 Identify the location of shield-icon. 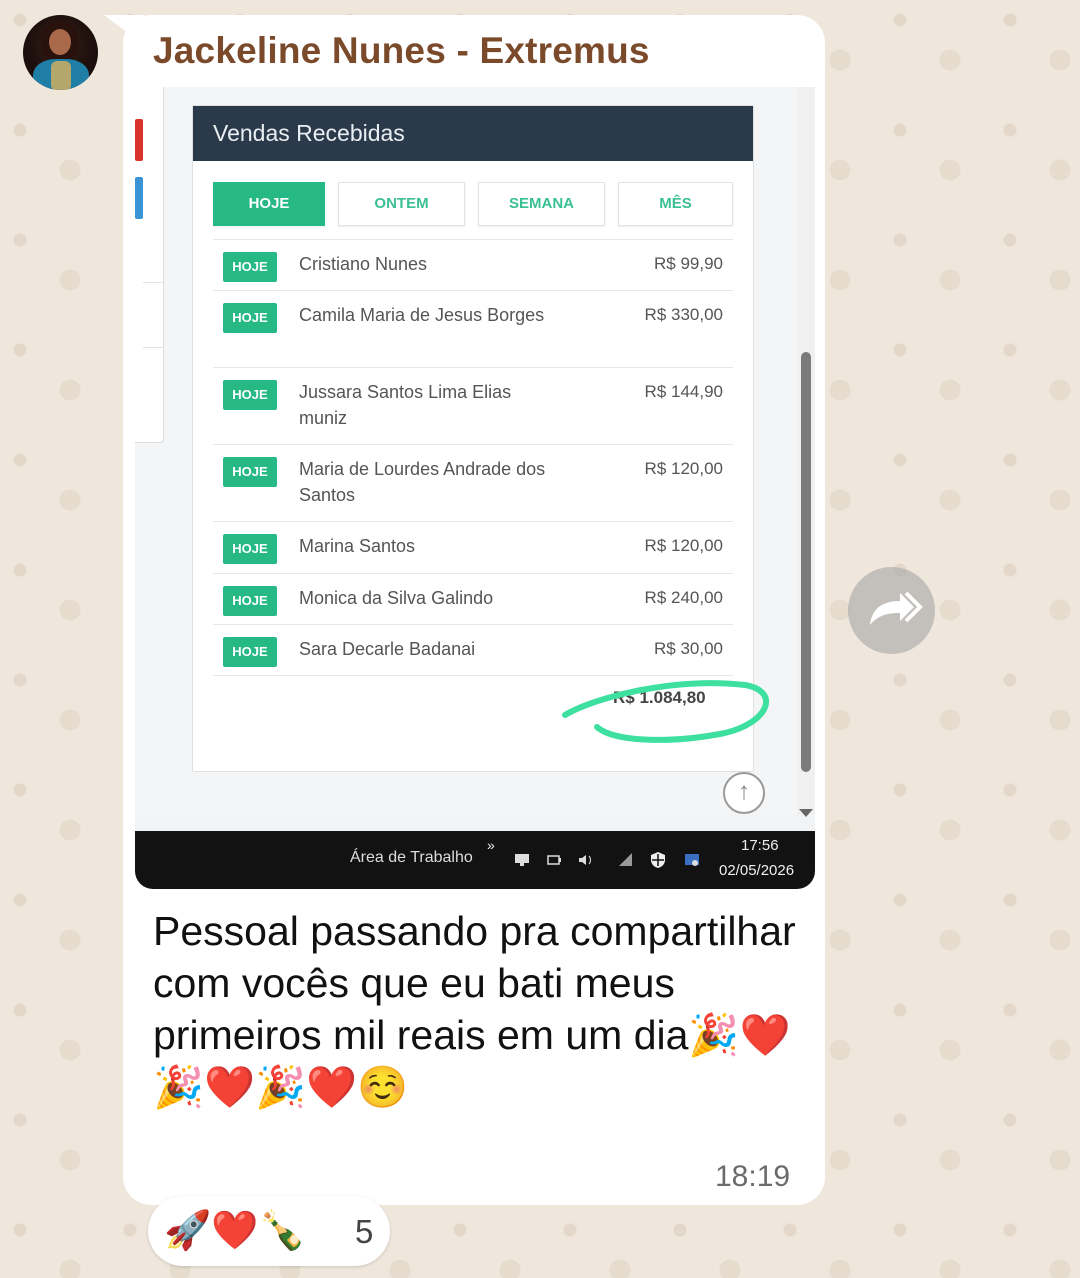
(658, 860).